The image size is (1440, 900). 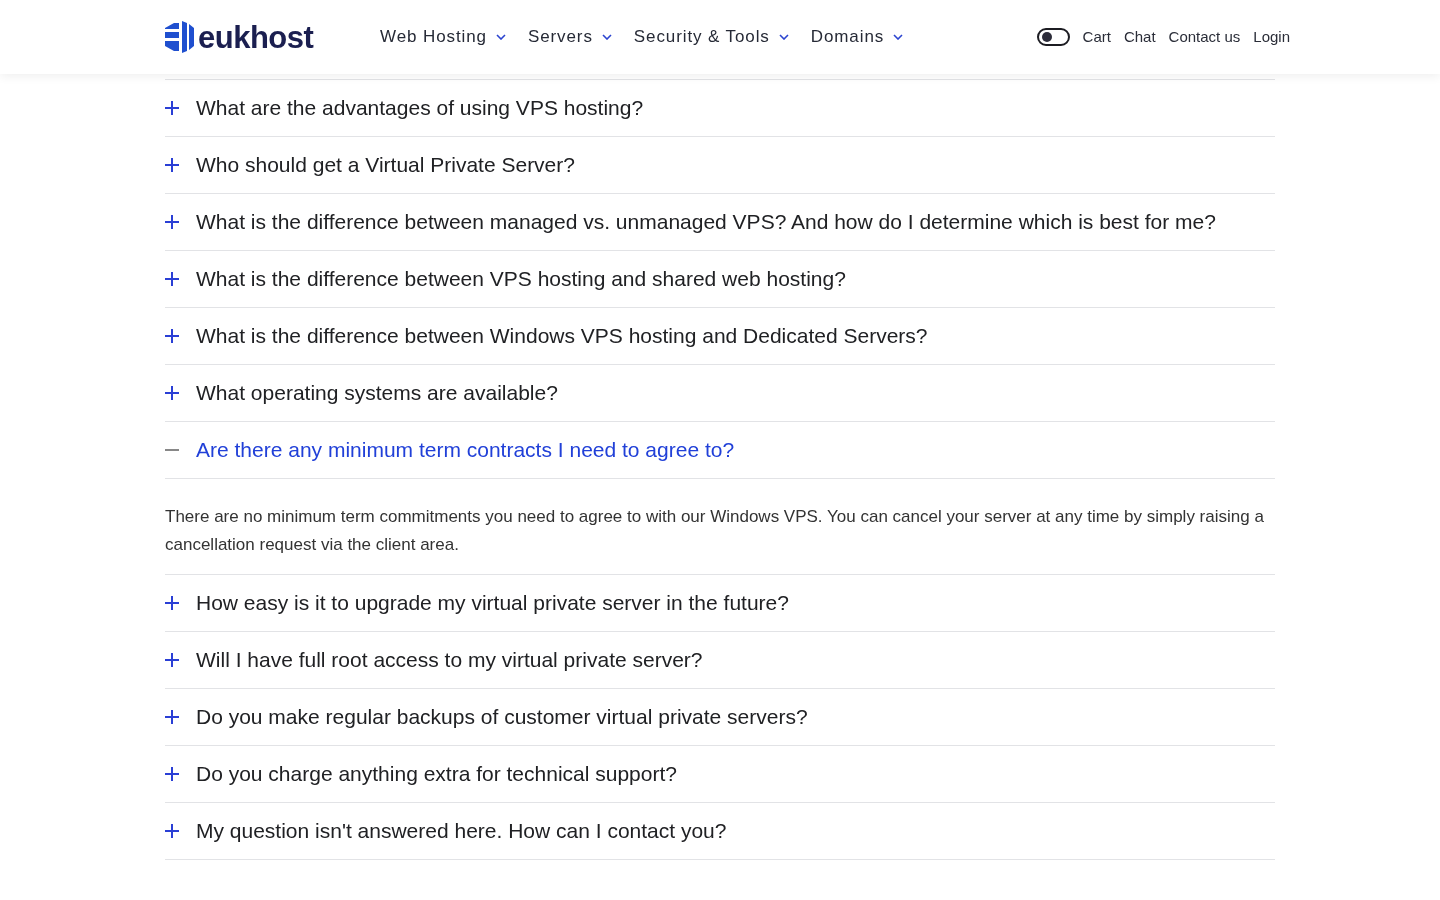 What do you see at coordinates (1053, 37) in the screenshot?
I see `theme-toggle-switch` at bounding box center [1053, 37].